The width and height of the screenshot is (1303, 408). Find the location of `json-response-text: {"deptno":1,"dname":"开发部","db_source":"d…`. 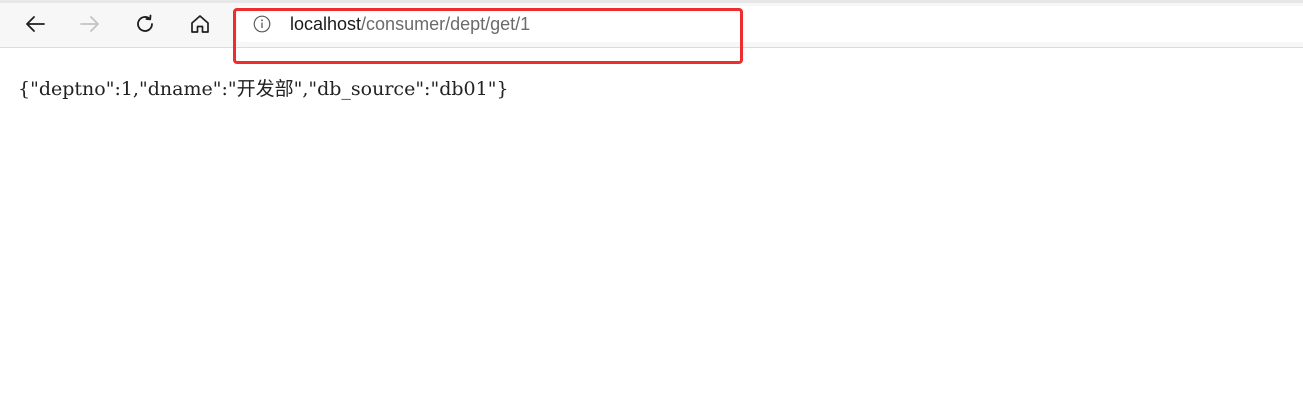

json-response-text: {"deptno":1,"dname":"开发部","db_source":"d… is located at coordinates (263, 89).